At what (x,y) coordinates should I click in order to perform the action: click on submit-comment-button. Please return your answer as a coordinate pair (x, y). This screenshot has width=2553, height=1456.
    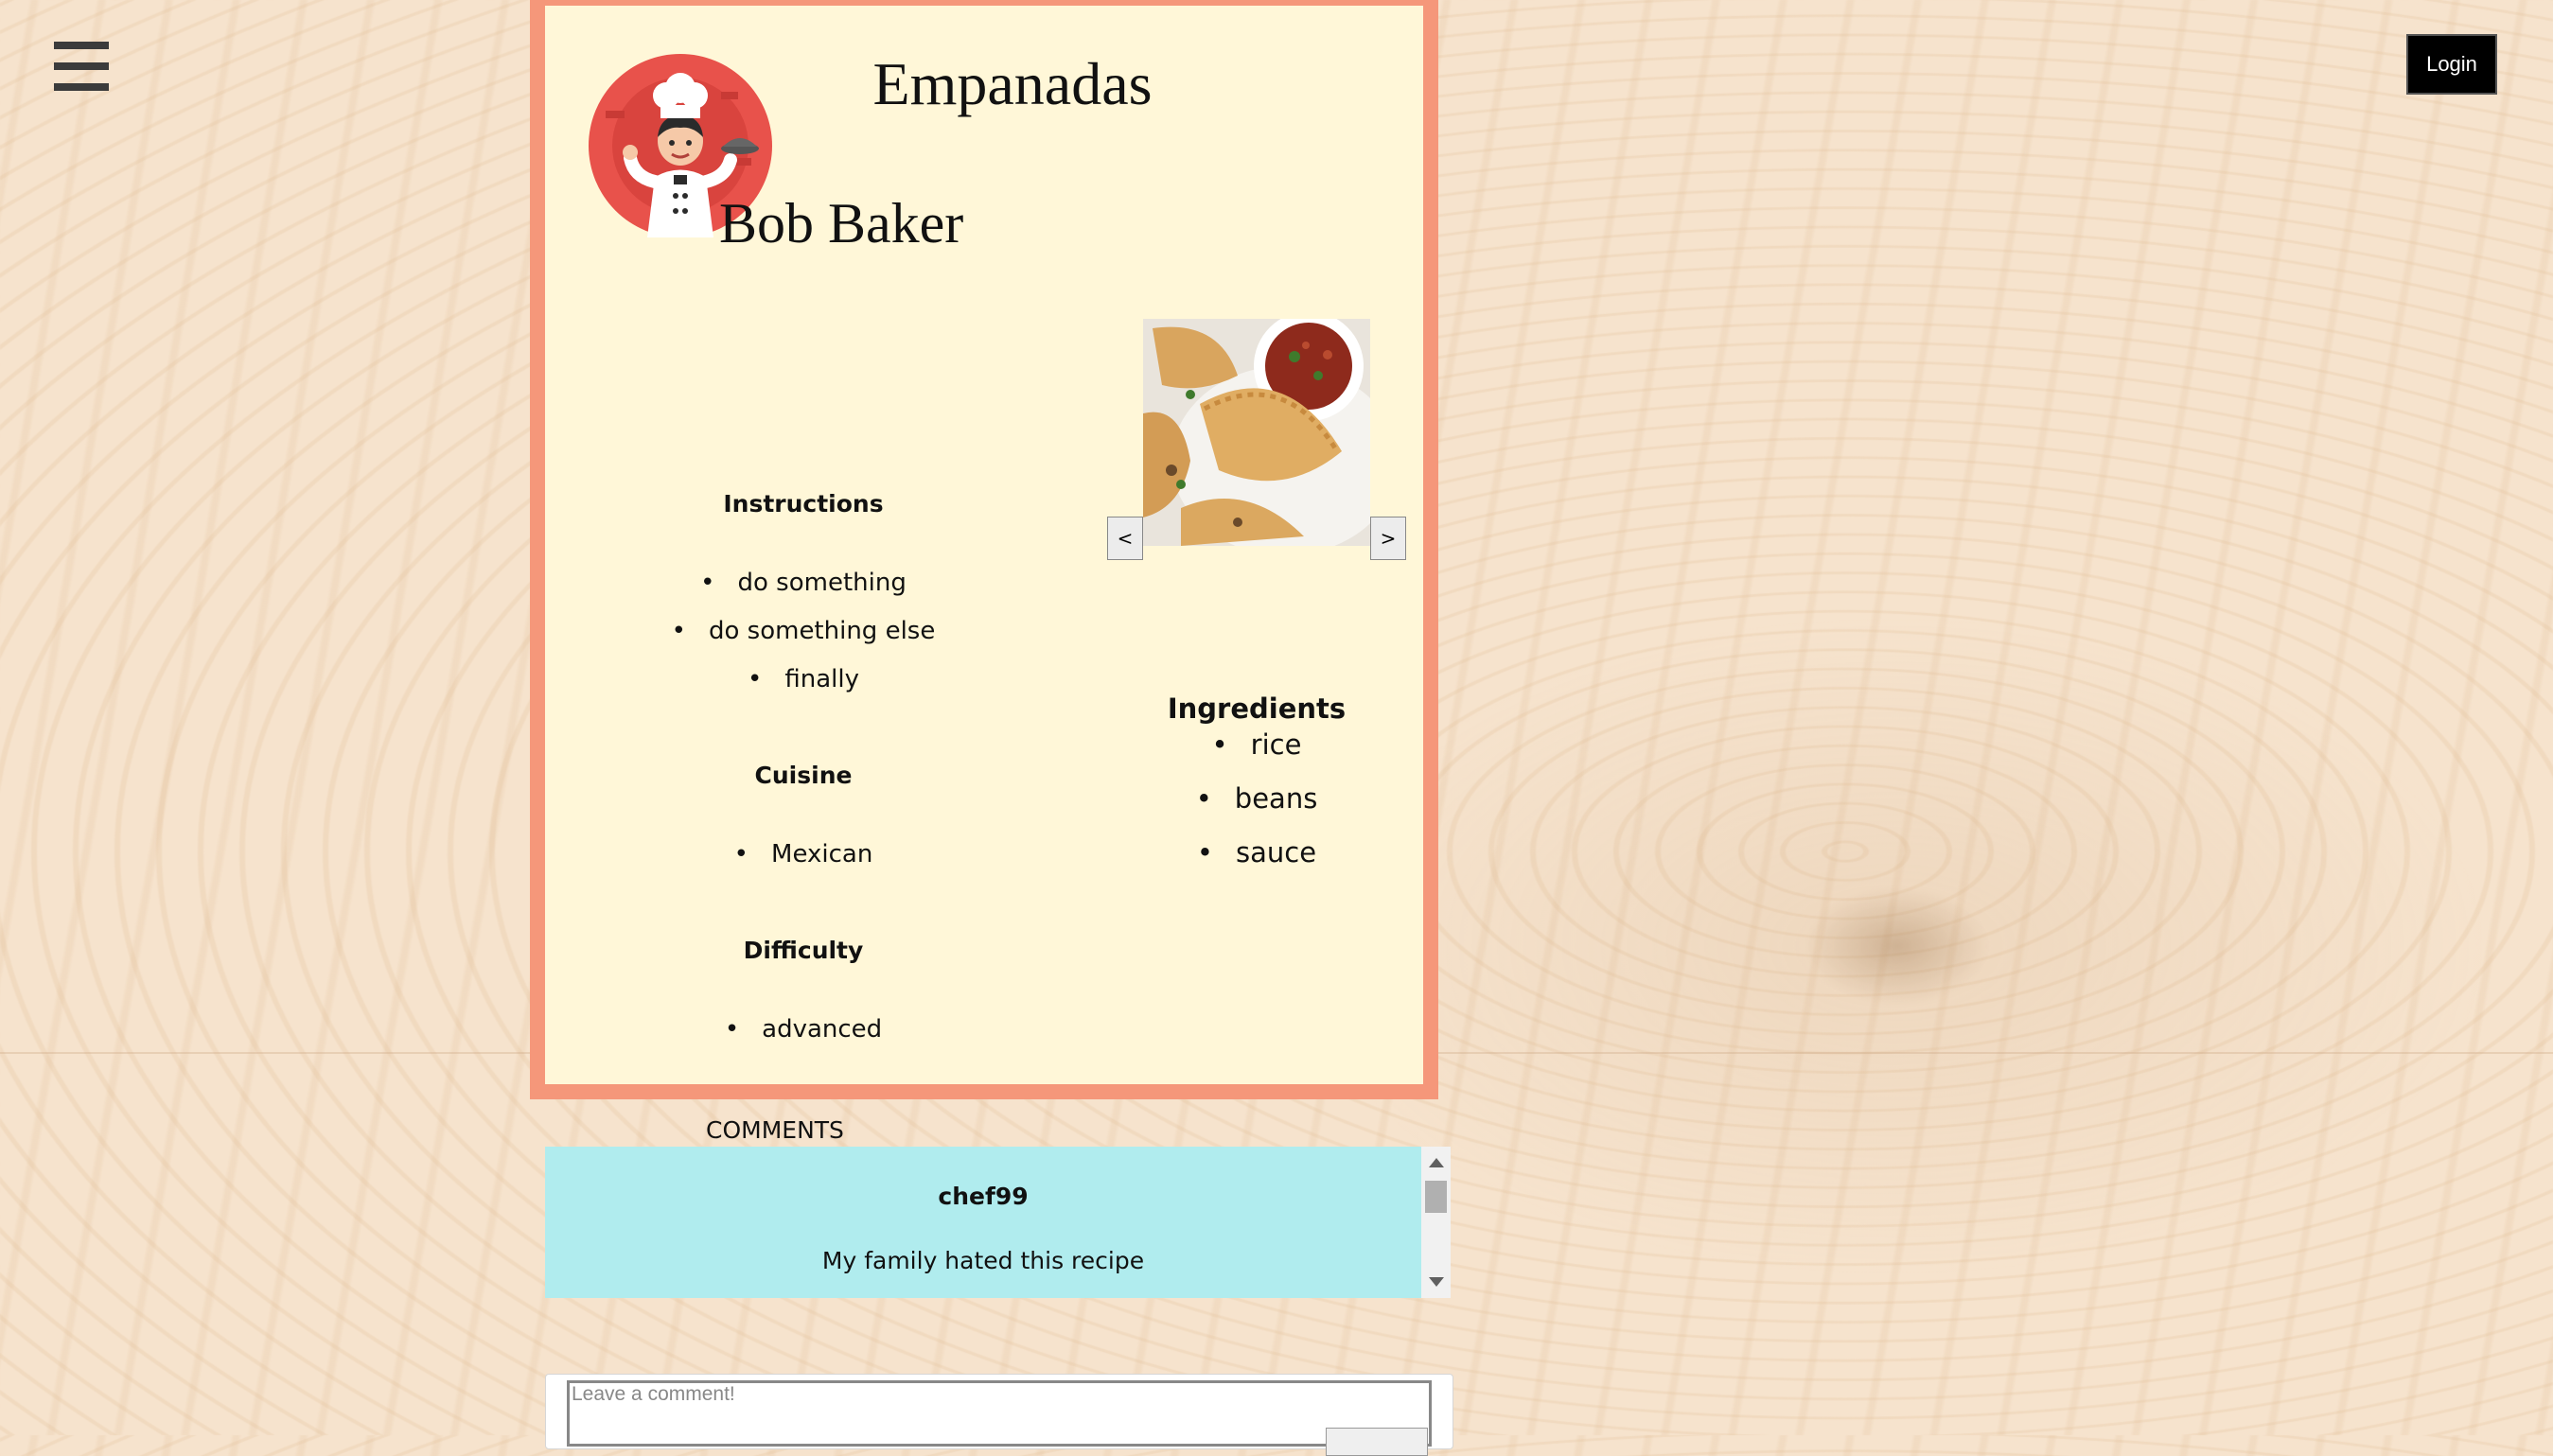
    Looking at the image, I should click on (1377, 1442).